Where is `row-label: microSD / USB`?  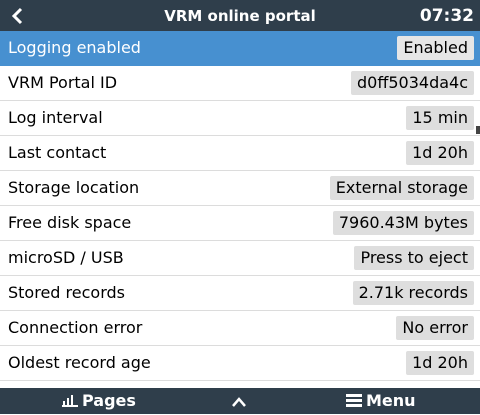 row-label: microSD / USB is located at coordinates (66, 257).